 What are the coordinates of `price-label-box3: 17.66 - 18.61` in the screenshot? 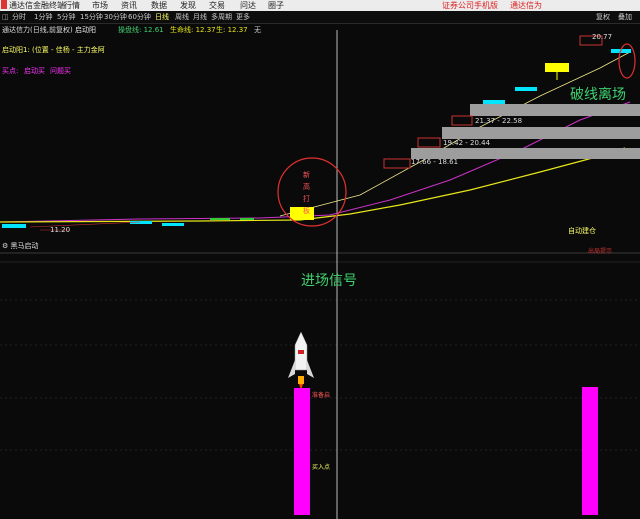 It's located at (435, 162).